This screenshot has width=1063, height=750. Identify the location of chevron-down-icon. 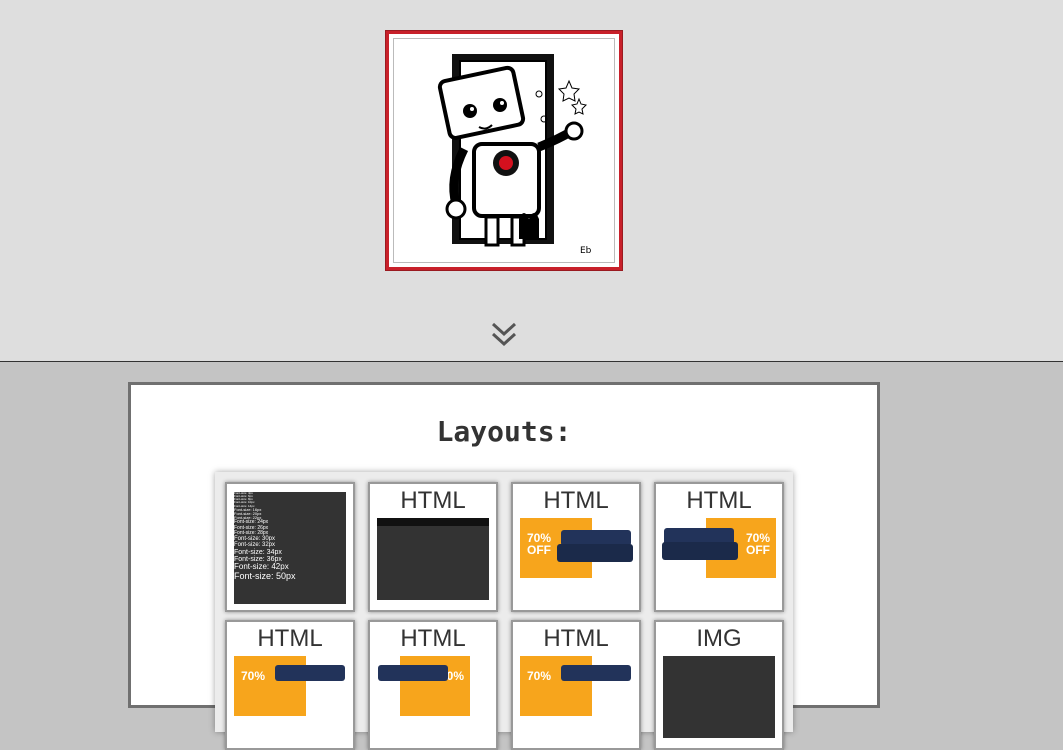
(504, 335).